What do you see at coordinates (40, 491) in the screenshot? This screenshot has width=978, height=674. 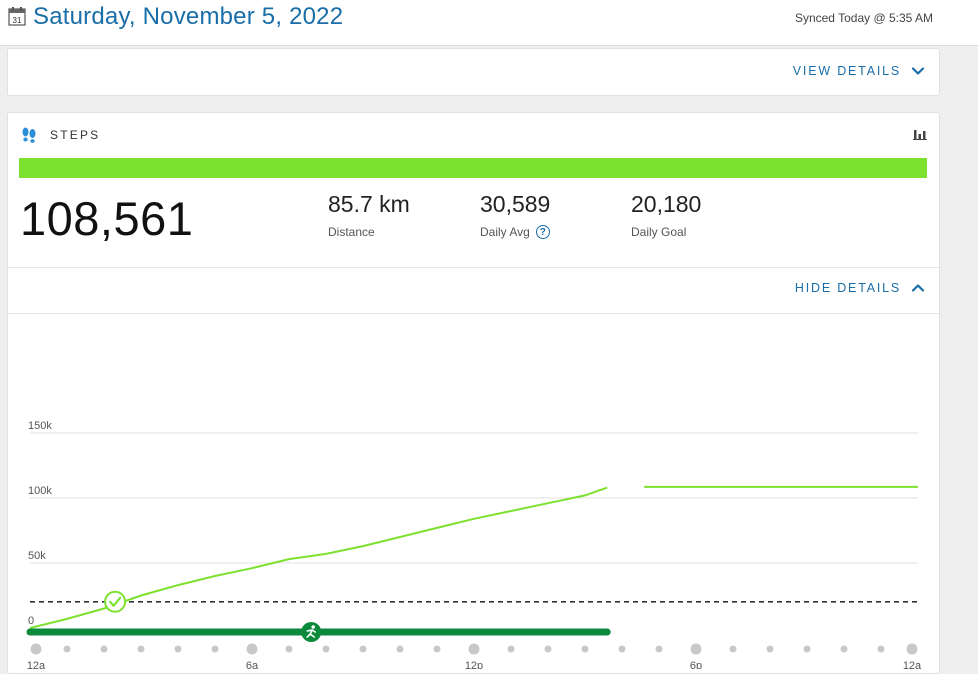 I see `y-tick-label: 100k` at bounding box center [40, 491].